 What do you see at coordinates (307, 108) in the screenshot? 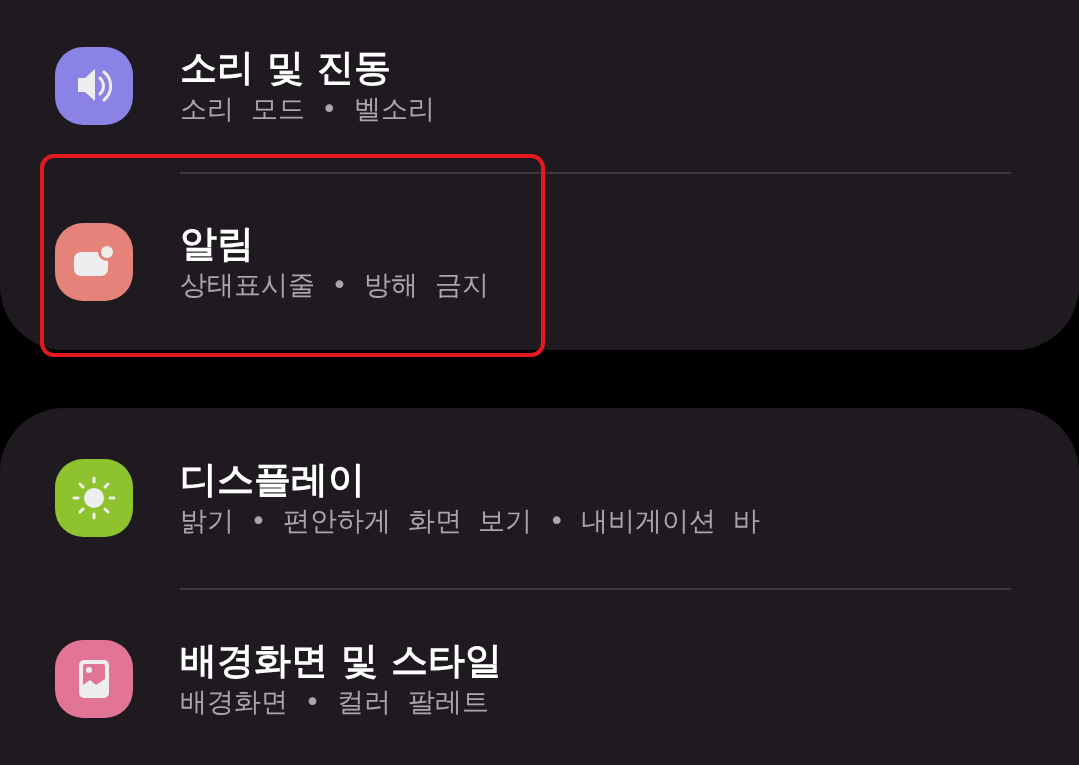
I see `setting-summary: 소리 모드 • 벨소리` at bounding box center [307, 108].